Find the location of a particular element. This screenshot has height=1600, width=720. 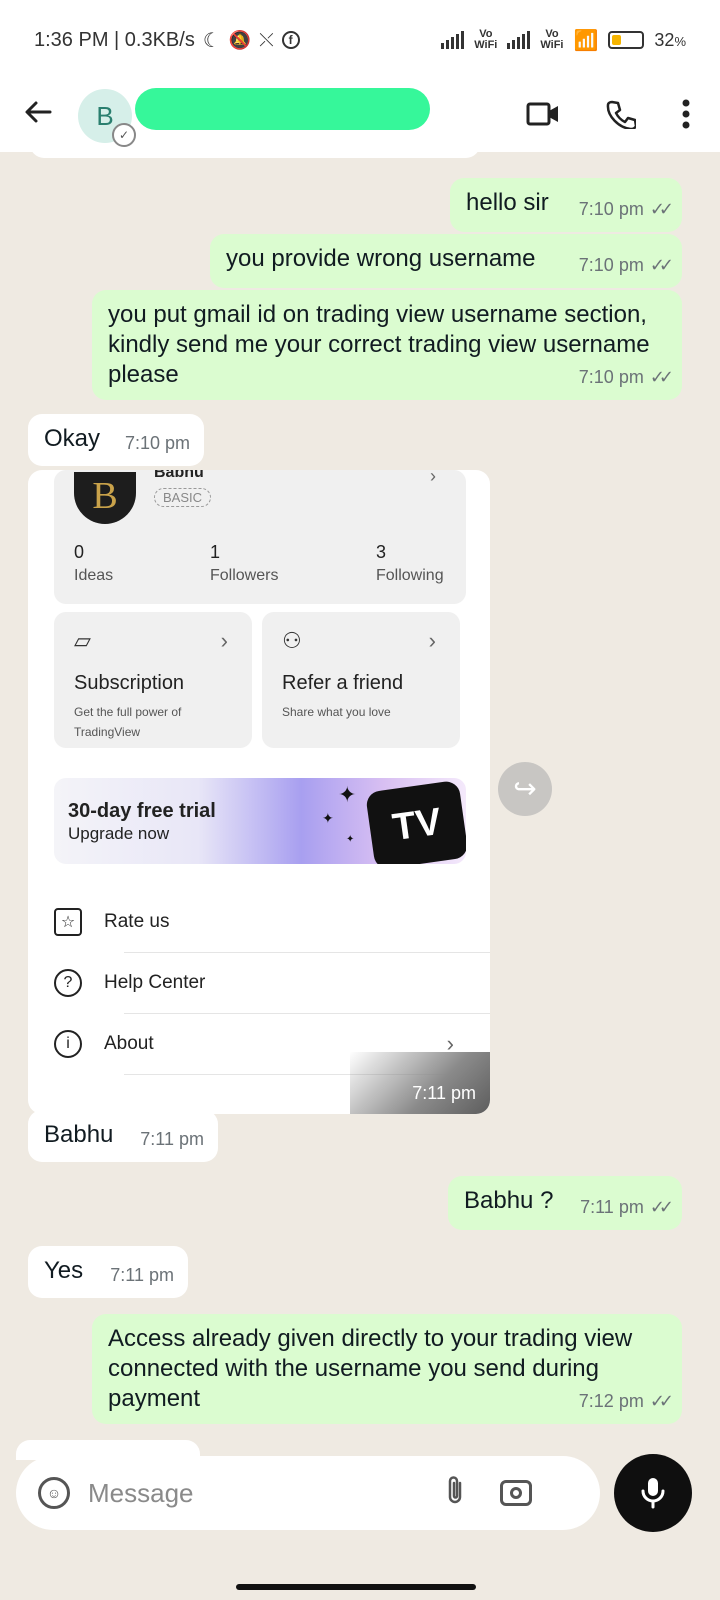

message-input-bar: ☺ is located at coordinates (308, 1493).